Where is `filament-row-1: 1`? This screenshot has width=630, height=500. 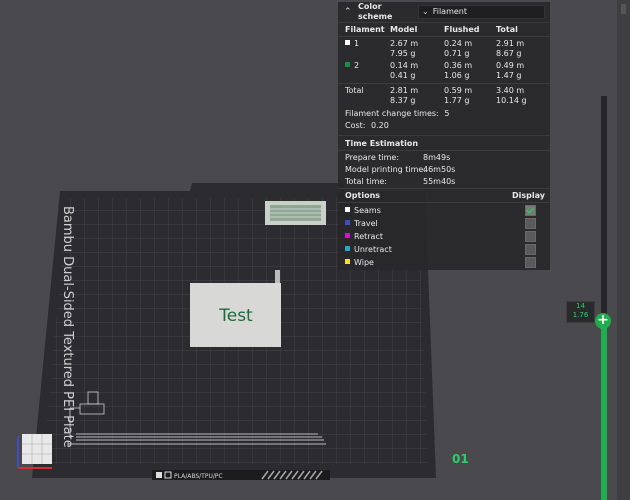
filament-row-1: 1 is located at coordinates (352, 44).